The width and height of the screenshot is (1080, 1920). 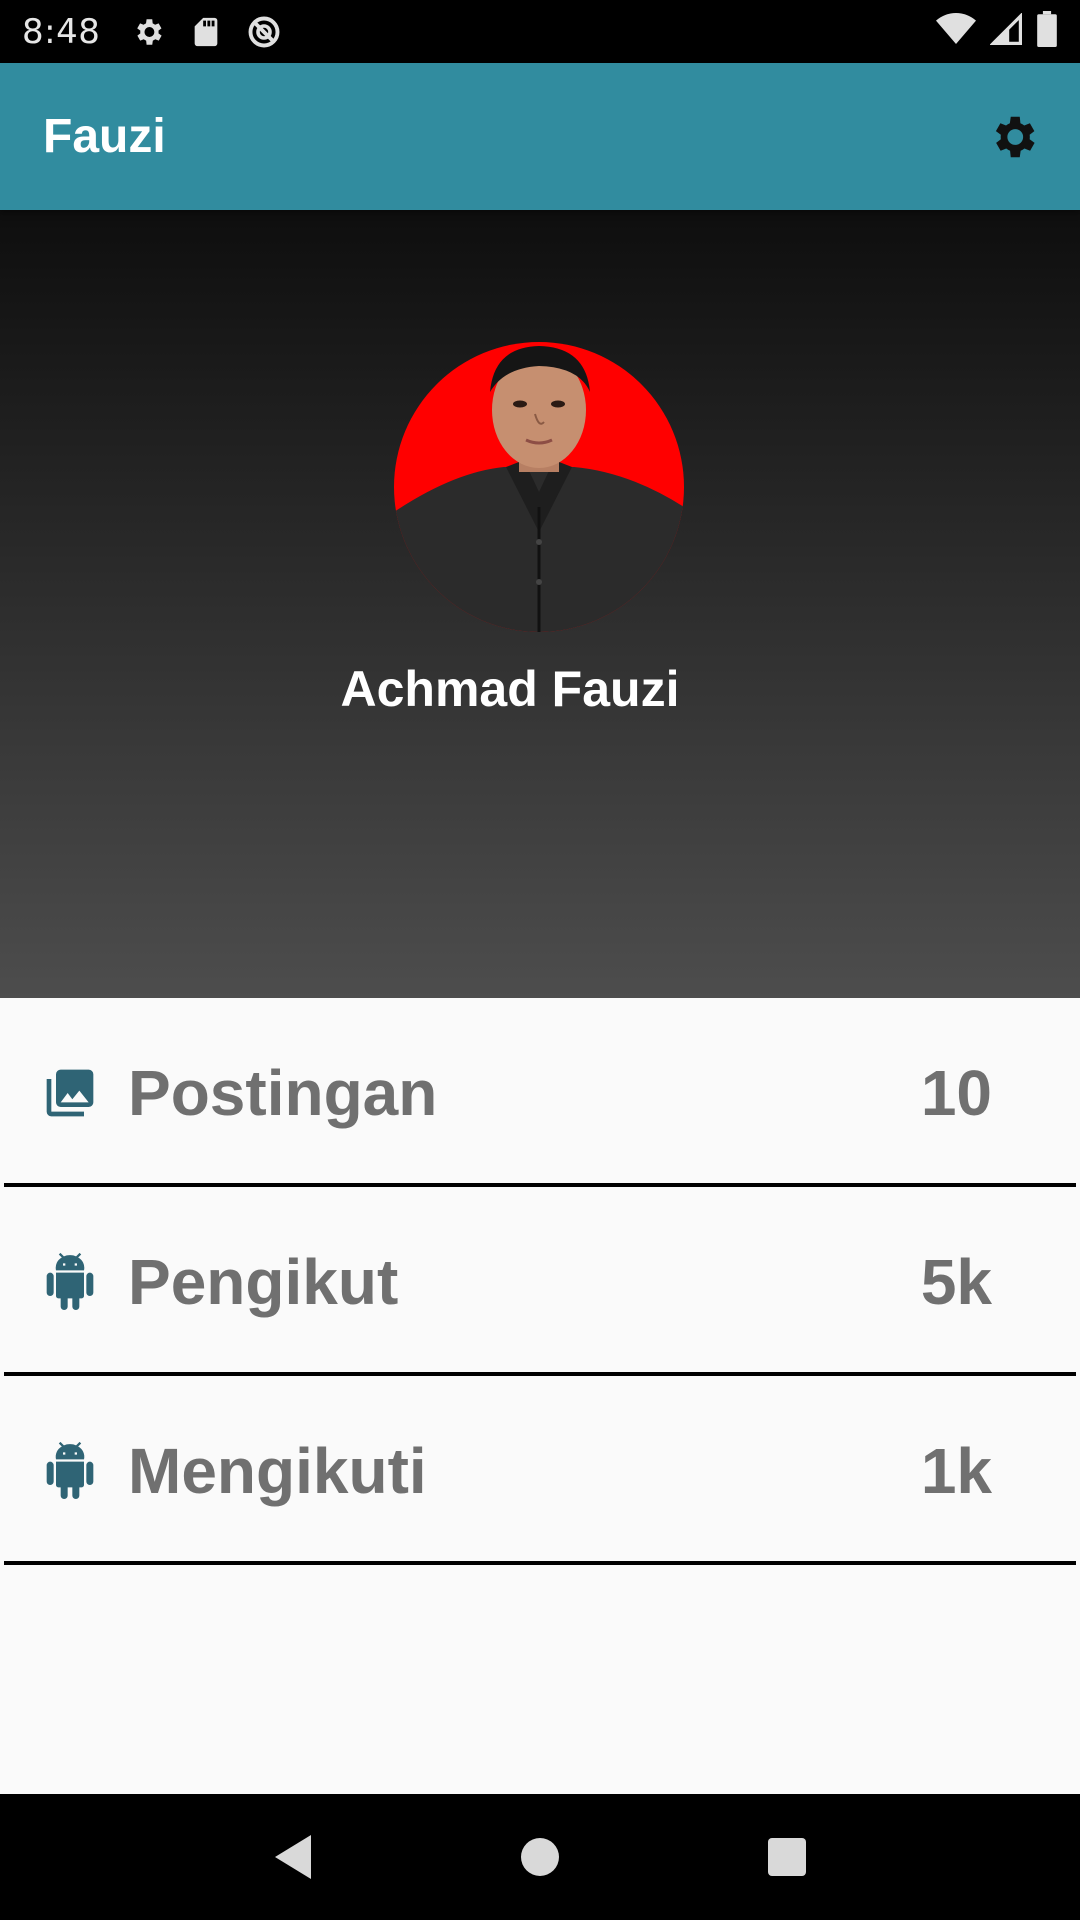 I want to click on recents-icon, so click(x=786, y=1857).